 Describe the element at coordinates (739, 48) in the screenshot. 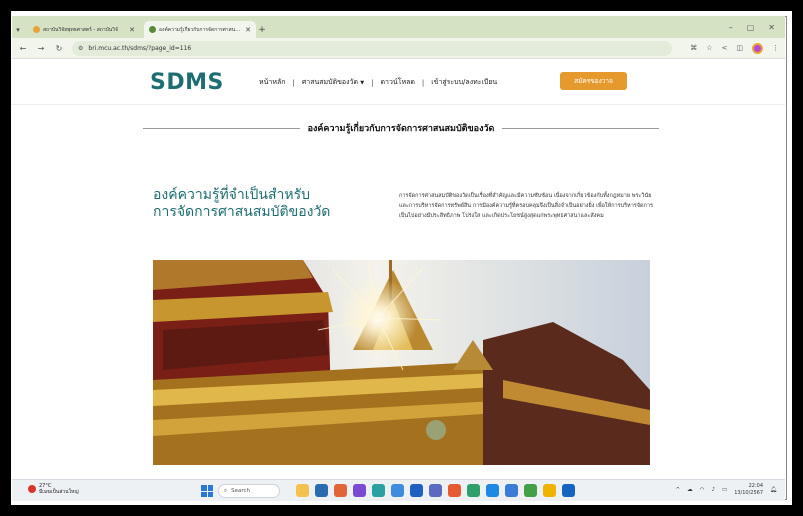

I see `extensions-icon: ◫` at that location.